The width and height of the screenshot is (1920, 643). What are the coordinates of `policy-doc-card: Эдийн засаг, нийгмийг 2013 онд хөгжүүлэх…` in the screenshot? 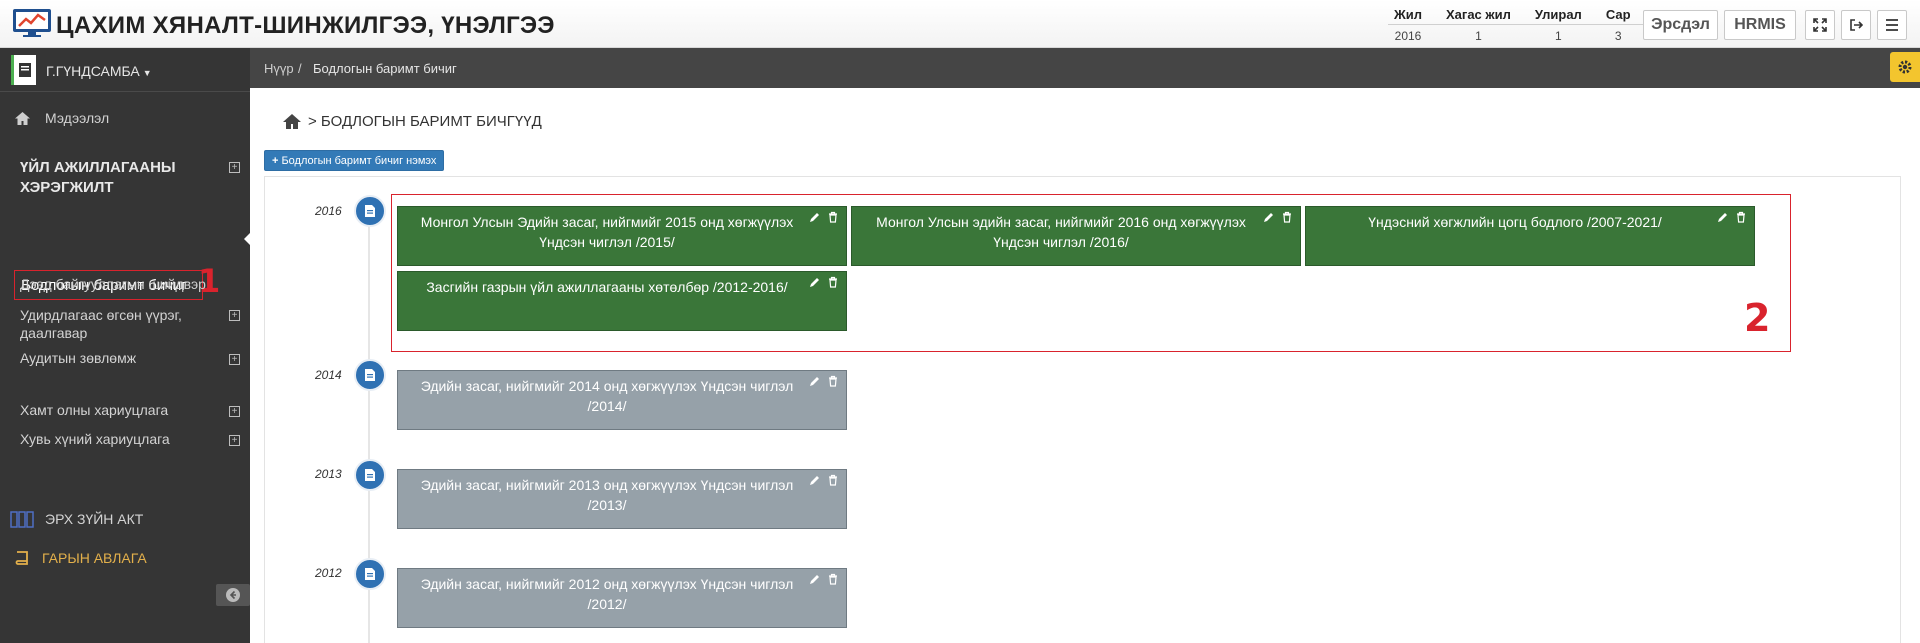 It's located at (622, 499).